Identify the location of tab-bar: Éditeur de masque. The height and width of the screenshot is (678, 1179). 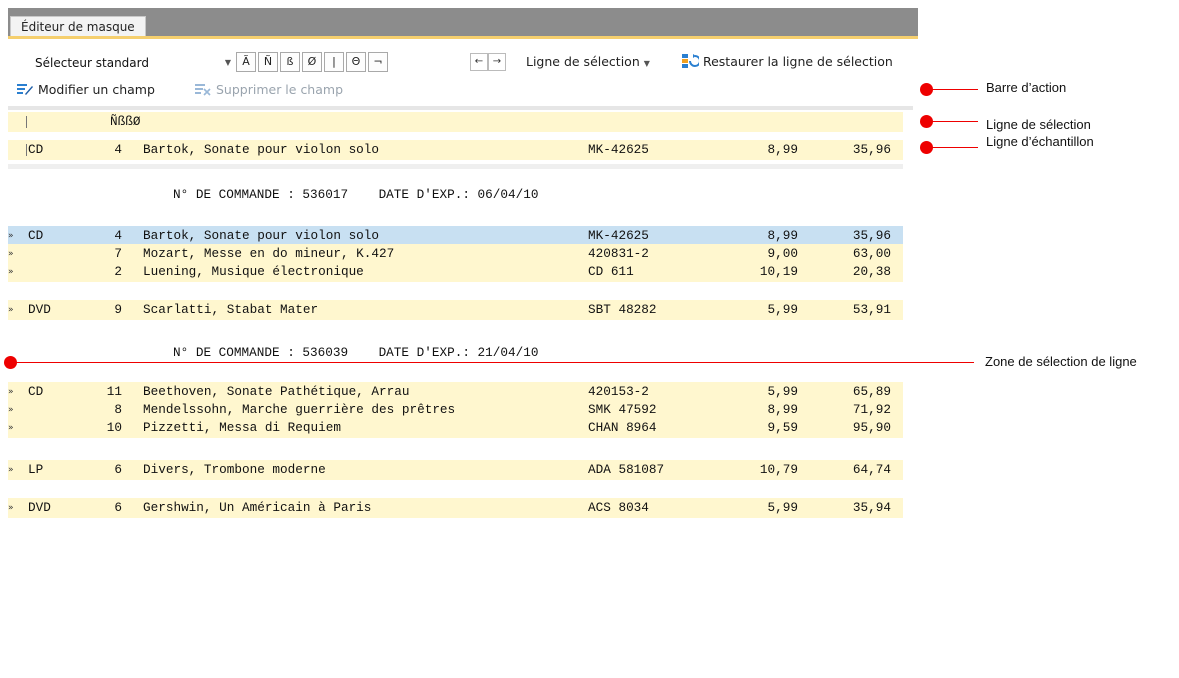
(463, 22).